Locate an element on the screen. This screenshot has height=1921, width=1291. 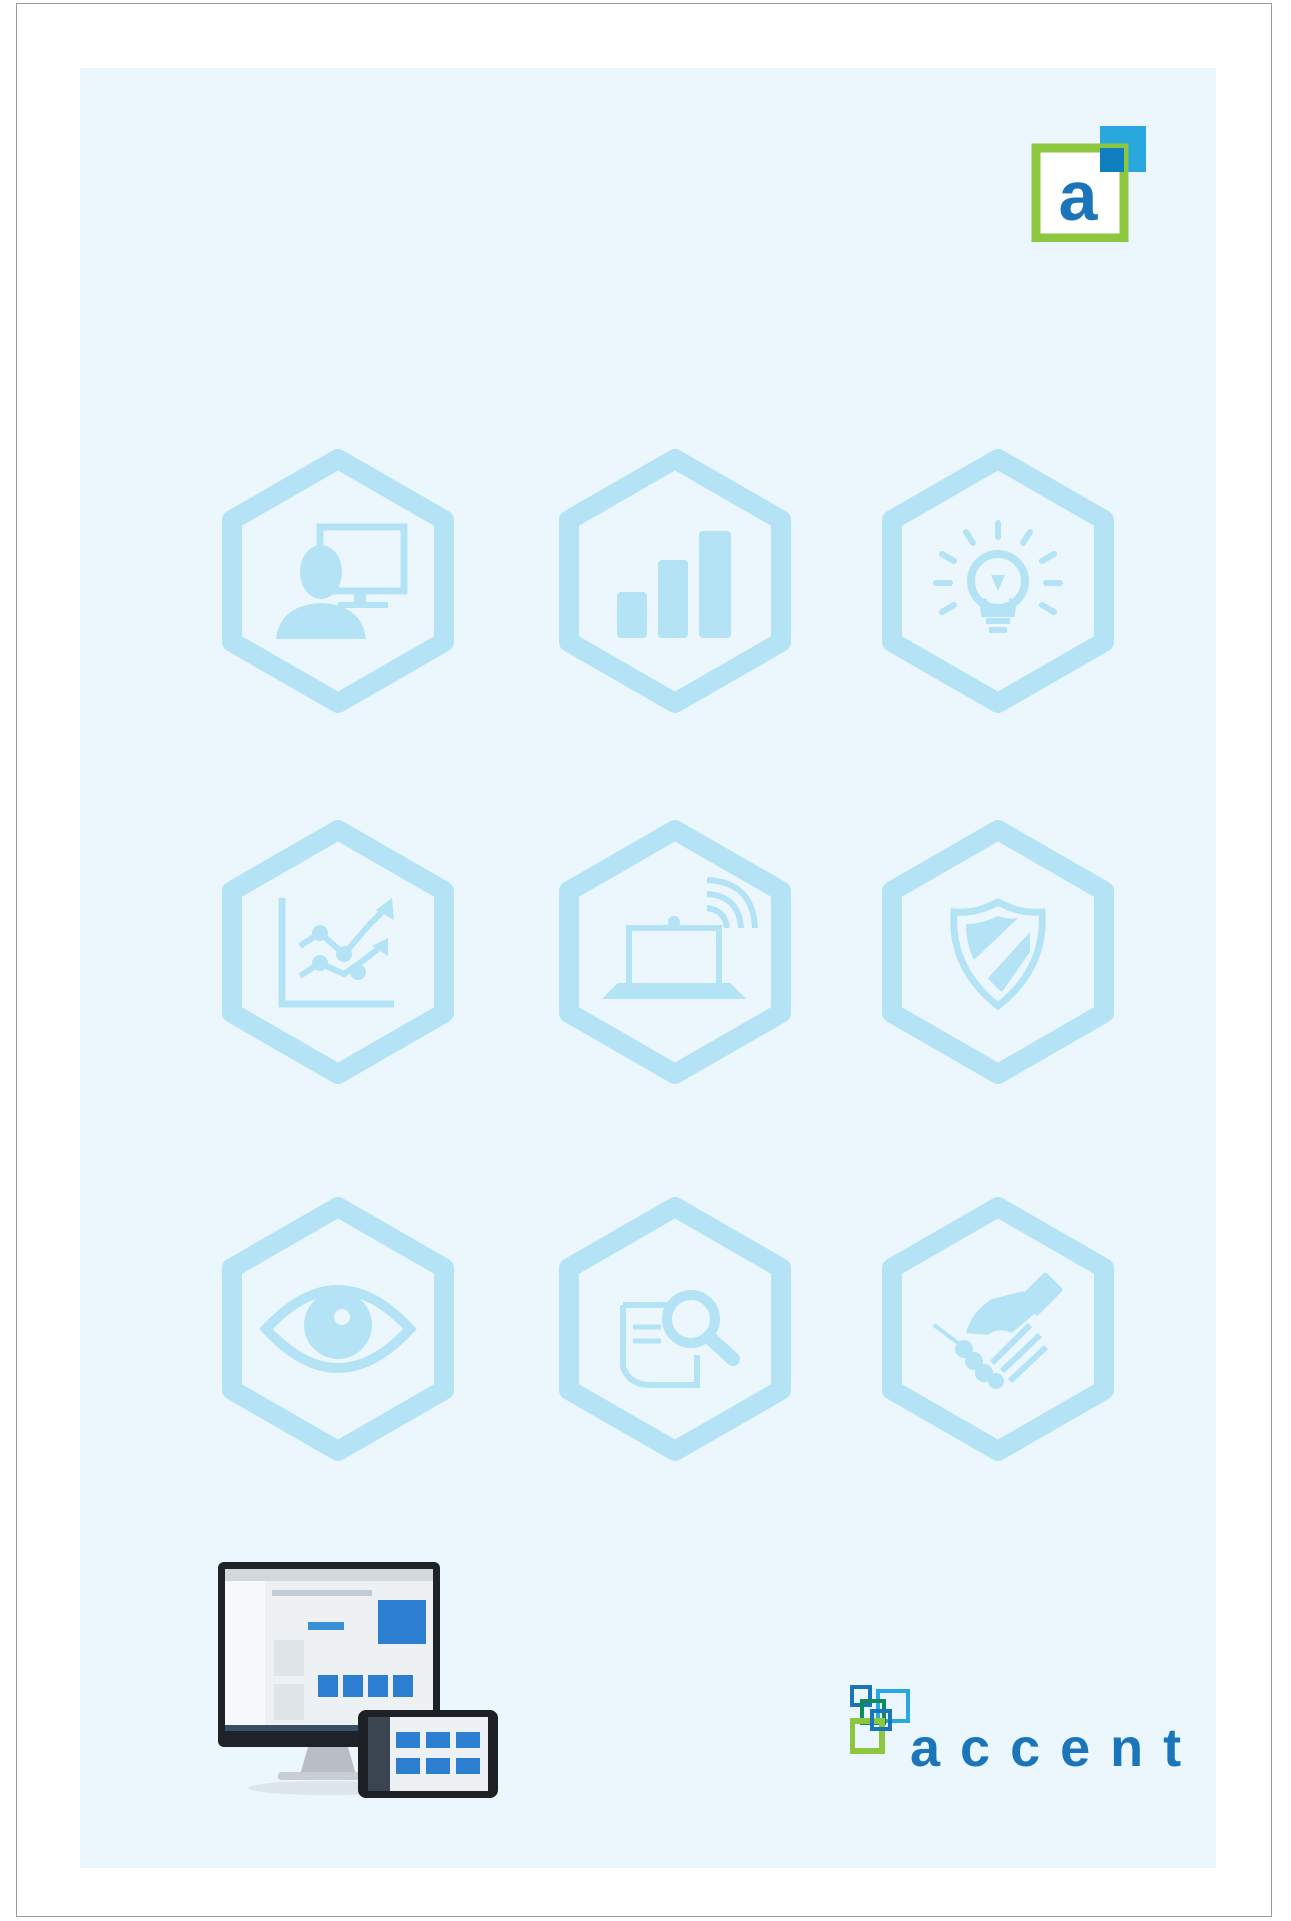
shield-tile is located at coordinates (998, 952).